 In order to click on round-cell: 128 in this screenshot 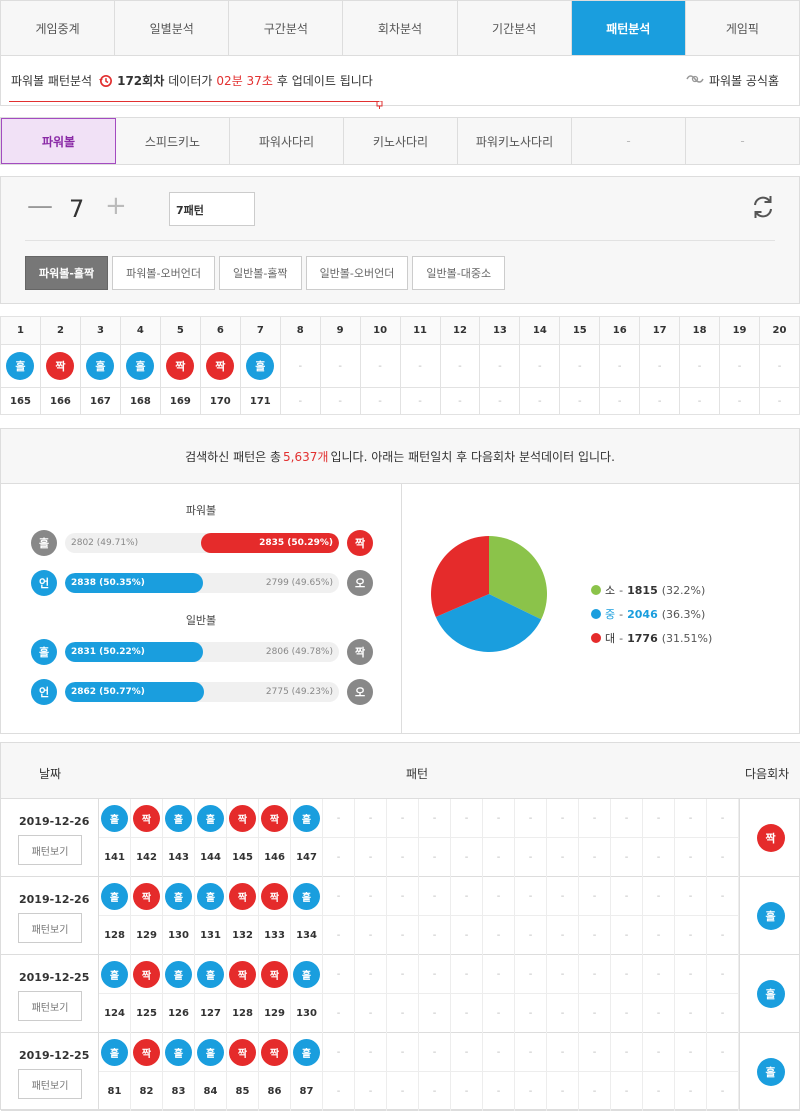, I will do `click(243, 1013)`.